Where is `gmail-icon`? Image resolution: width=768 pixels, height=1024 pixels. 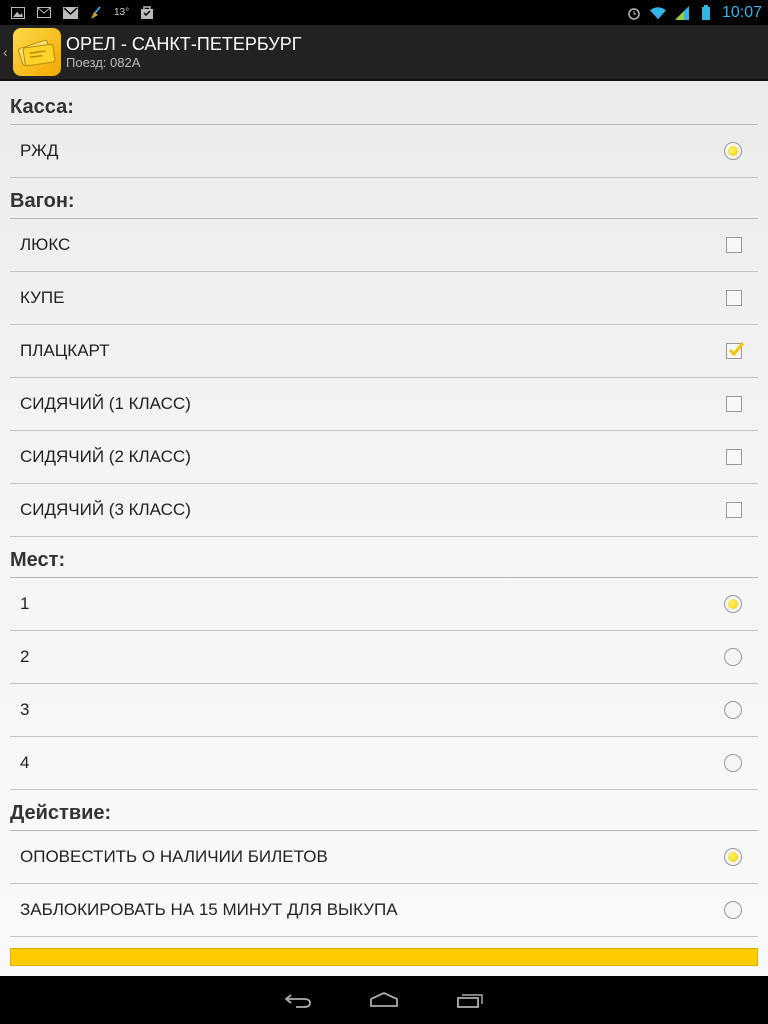 gmail-icon is located at coordinates (70, 13).